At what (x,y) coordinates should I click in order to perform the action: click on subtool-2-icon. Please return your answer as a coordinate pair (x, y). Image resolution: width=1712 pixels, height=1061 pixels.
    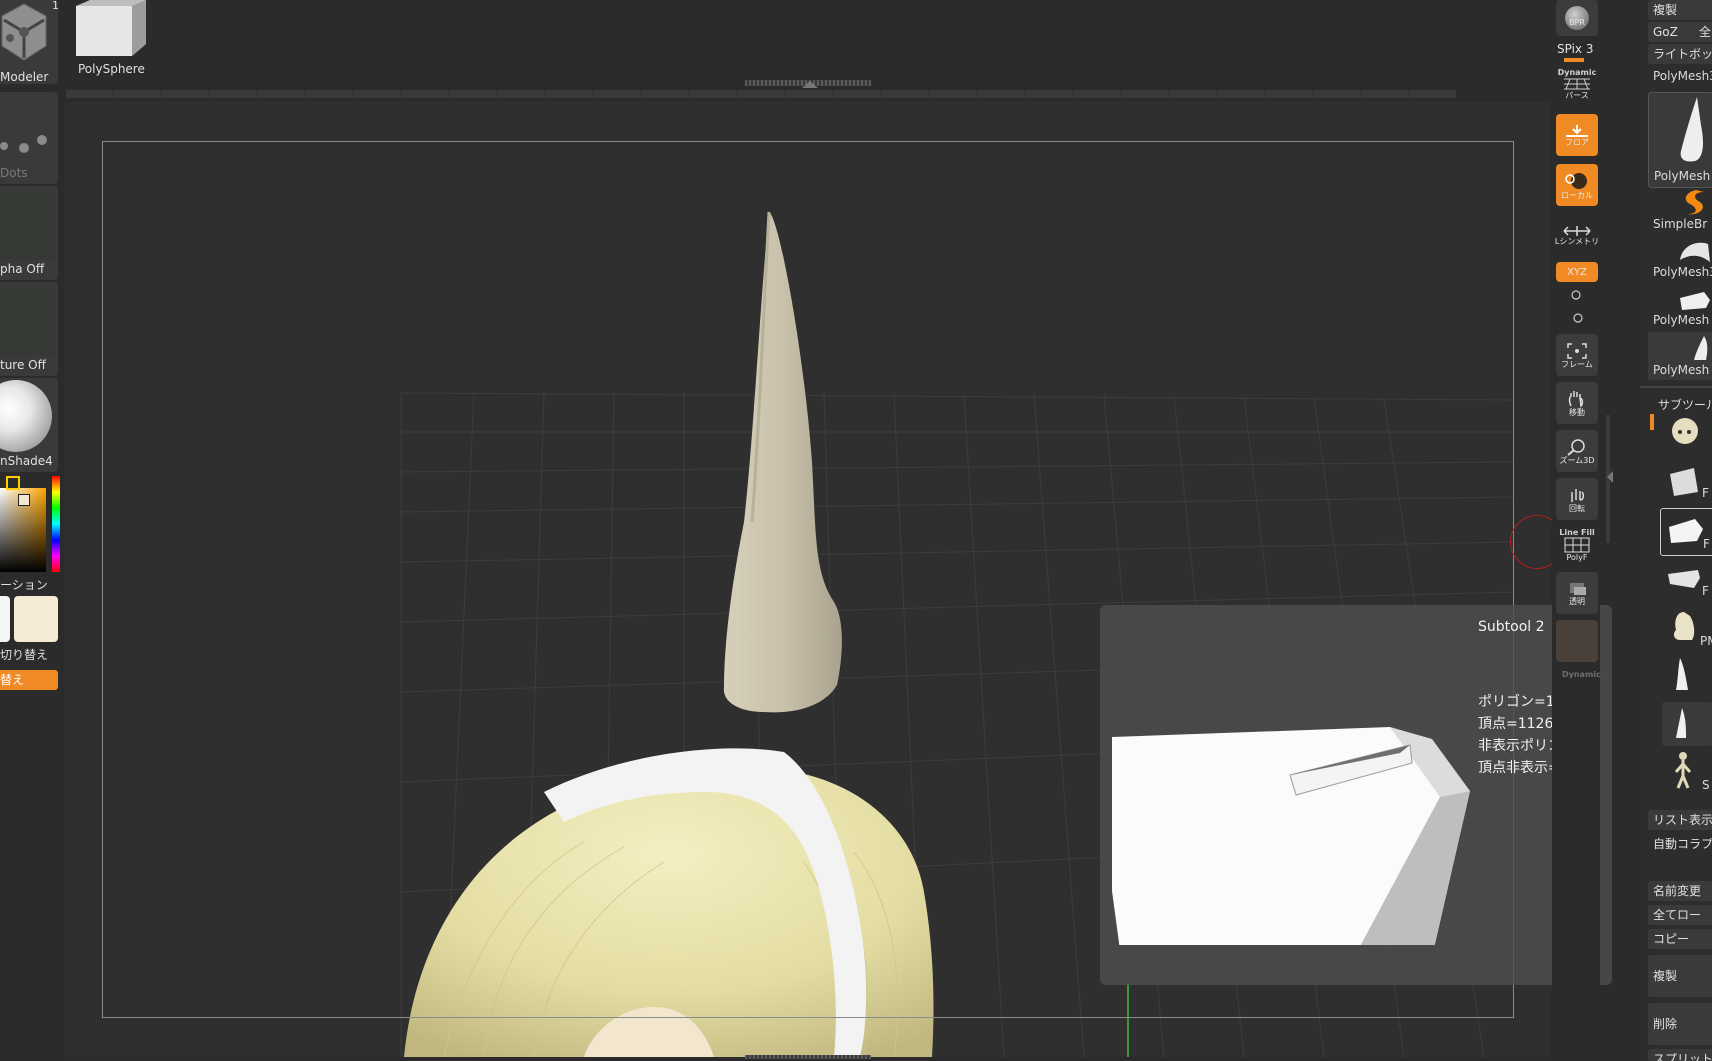
    Looking at the image, I should click on (1686, 531).